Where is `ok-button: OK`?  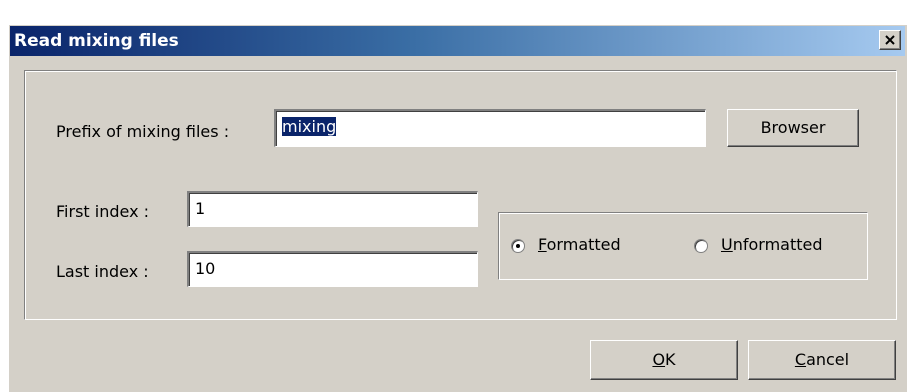 ok-button: OK is located at coordinates (664, 360).